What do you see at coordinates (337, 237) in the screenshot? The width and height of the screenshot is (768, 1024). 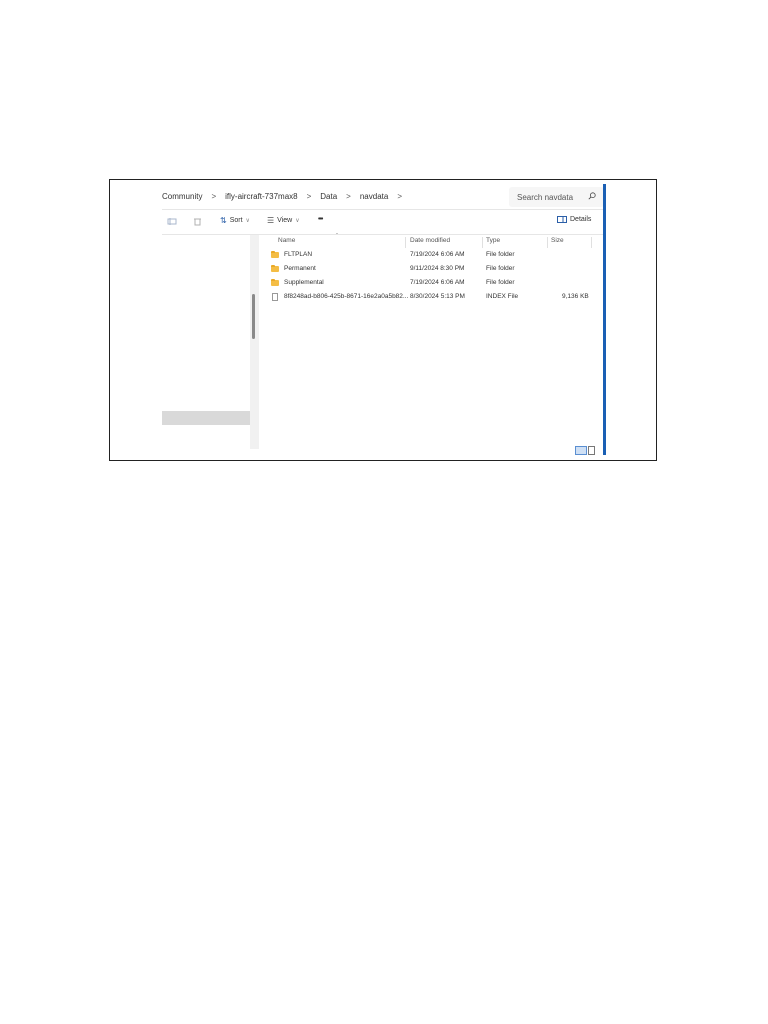 I see `sort-indicator-icon: ˆ` at bounding box center [337, 237].